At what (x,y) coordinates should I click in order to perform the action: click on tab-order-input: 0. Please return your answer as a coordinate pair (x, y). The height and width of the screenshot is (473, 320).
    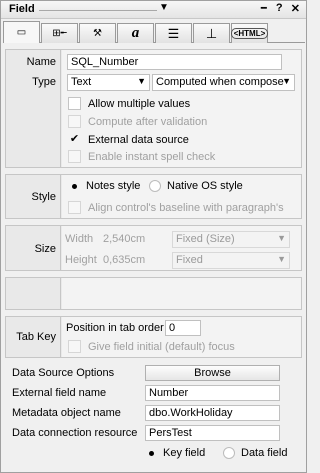
    Looking at the image, I should click on (183, 328).